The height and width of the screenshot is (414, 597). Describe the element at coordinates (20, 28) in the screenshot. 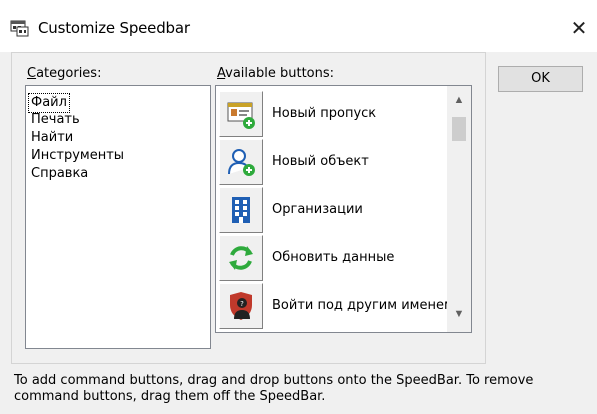

I see `speedbar-icon` at that location.